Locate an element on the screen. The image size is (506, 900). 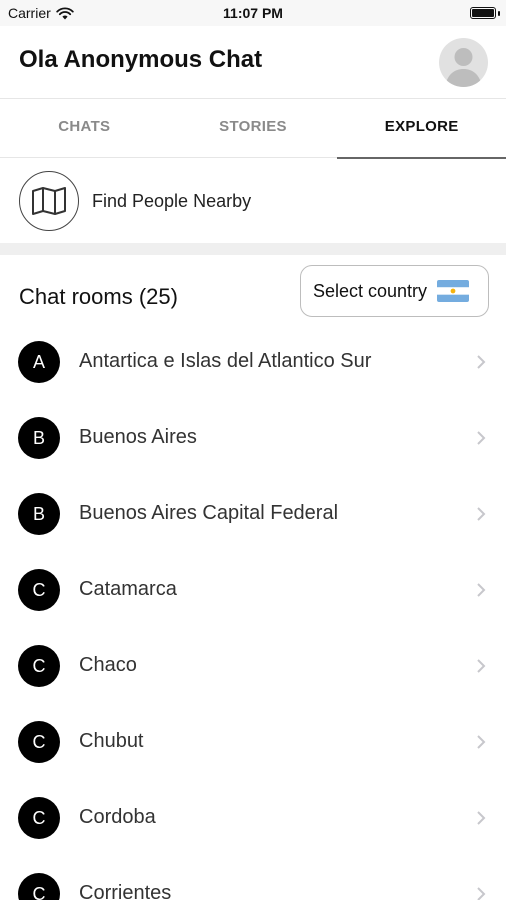
status-time: 11:07 PM is located at coordinates (253, 13).